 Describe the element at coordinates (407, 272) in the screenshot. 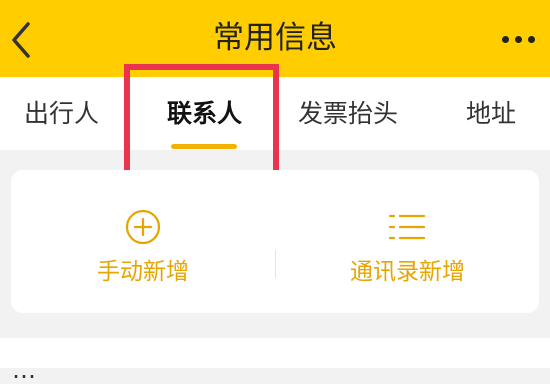

I see `contacts-add-label: 通讯录新增` at that location.